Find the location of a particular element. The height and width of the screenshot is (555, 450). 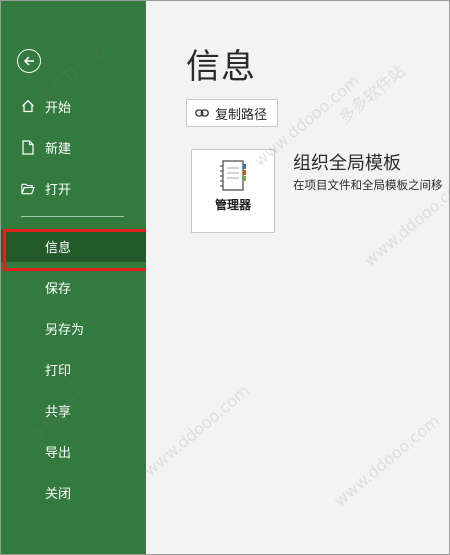

sidebar-item-home: 开始 is located at coordinates (73, 106).